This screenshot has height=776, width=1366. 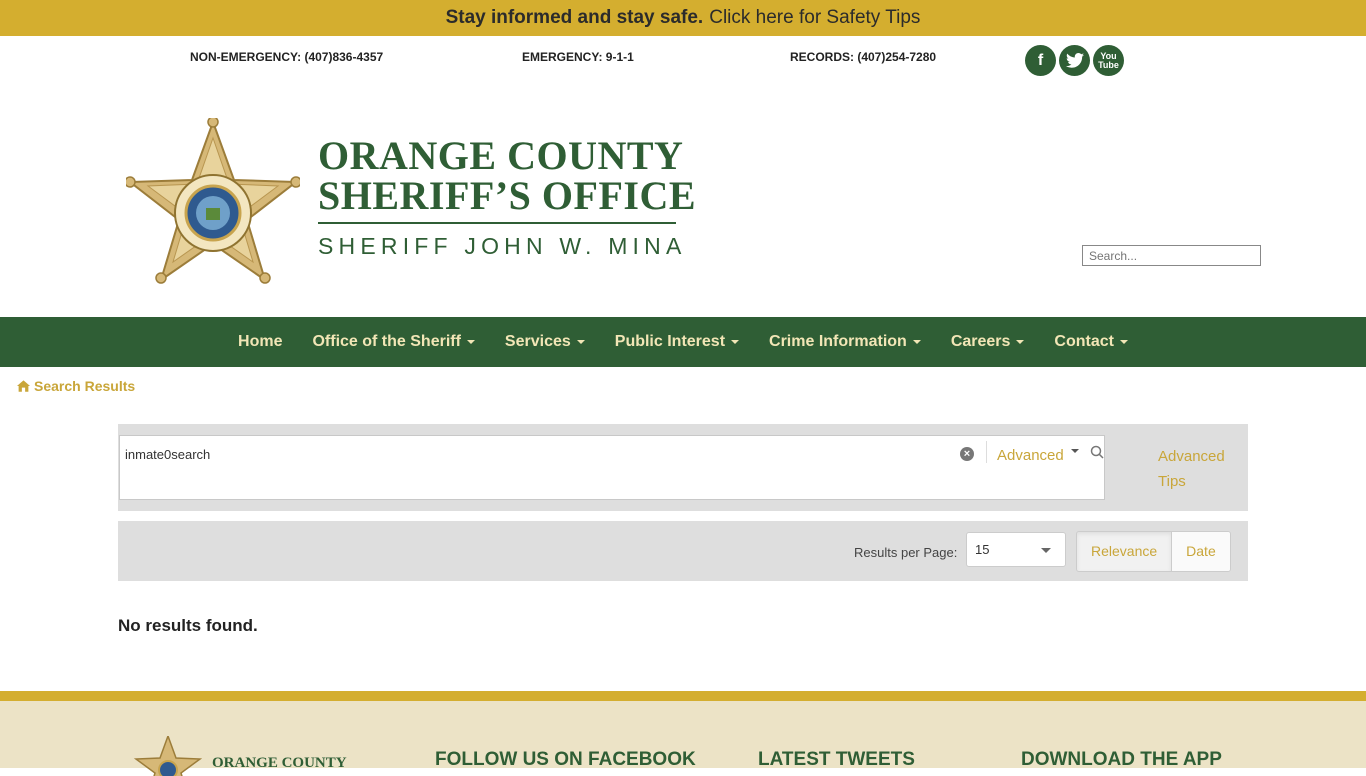 I want to click on nav-careers-label: Careers, so click(x=980, y=341).